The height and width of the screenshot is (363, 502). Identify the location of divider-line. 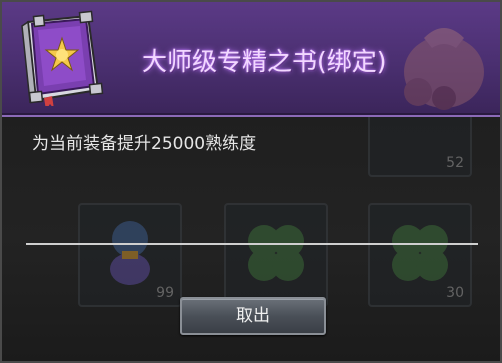
(252, 244).